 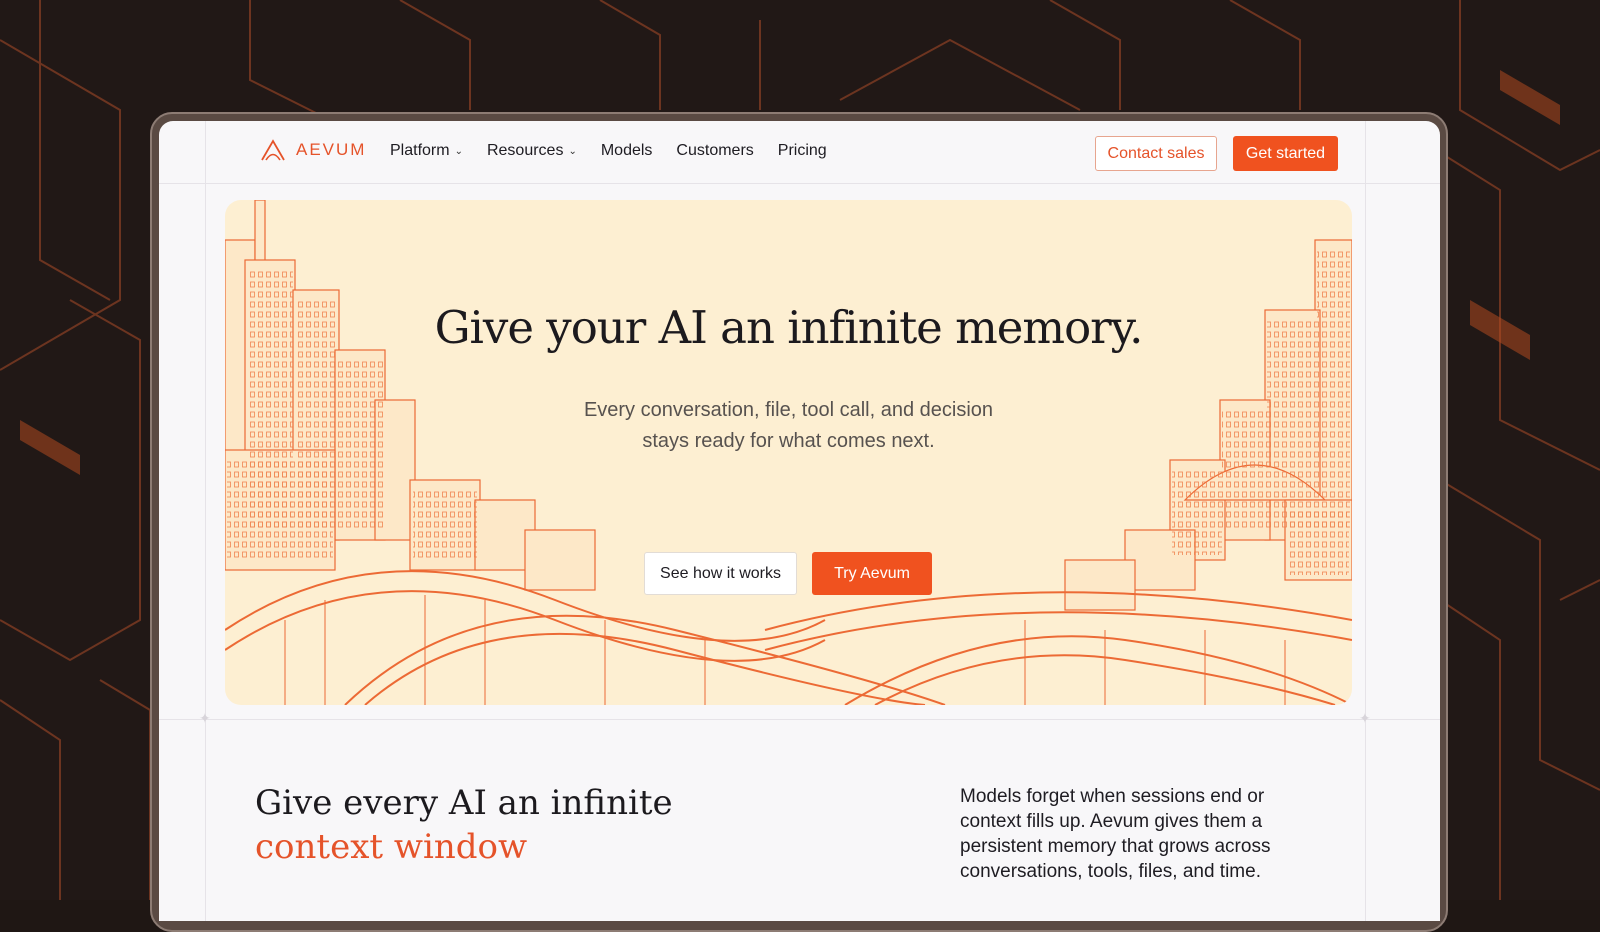 I want to click on nav-item-label: Models, so click(x=626, y=150).